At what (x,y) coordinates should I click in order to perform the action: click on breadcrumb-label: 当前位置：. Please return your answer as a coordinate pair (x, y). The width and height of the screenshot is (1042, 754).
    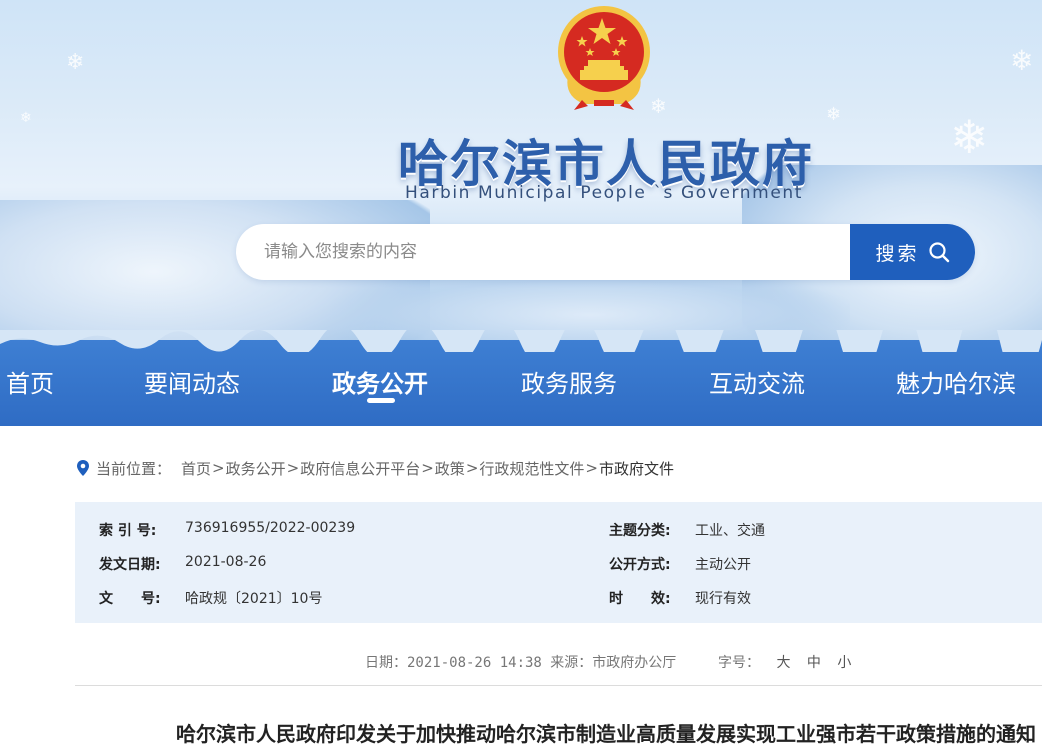
    Looking at the image, I should click on (134, 468).